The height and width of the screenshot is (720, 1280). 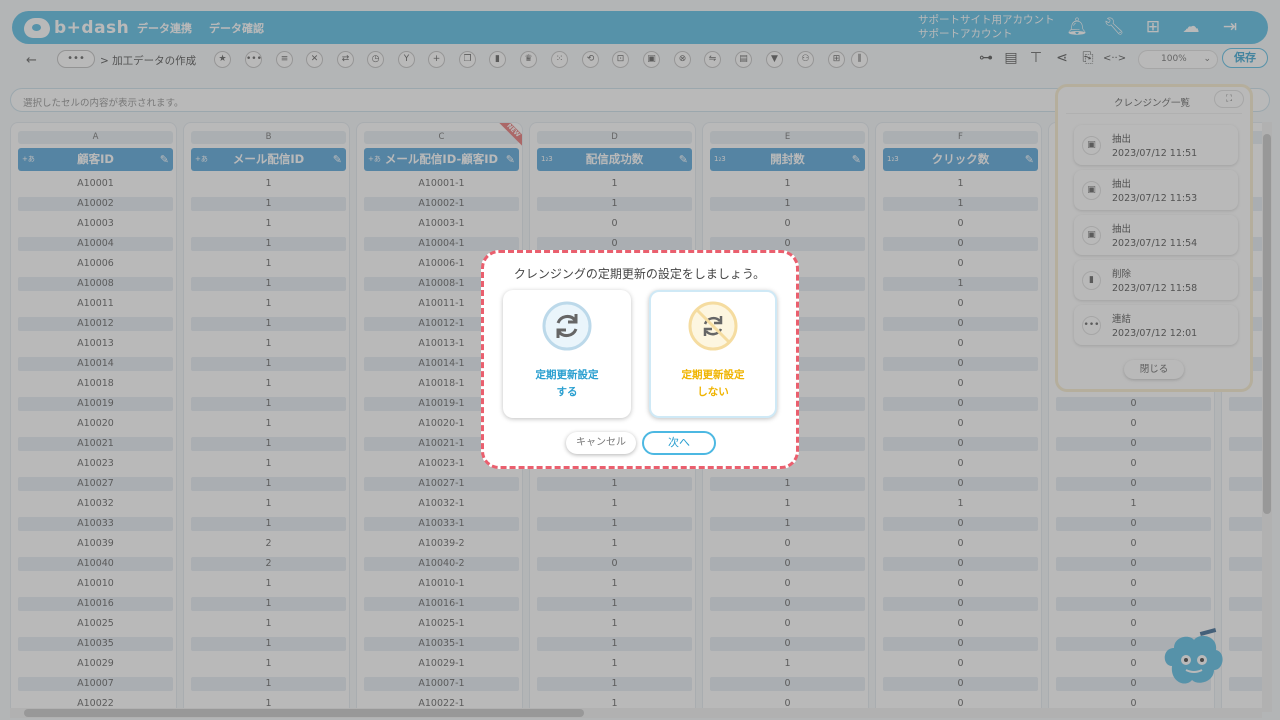 What do you see at coordinates (713, 354) in the screenshot?
I see `option-disable-periodic-update: 定期更新設定 しない` at bounding box center [713, 354].